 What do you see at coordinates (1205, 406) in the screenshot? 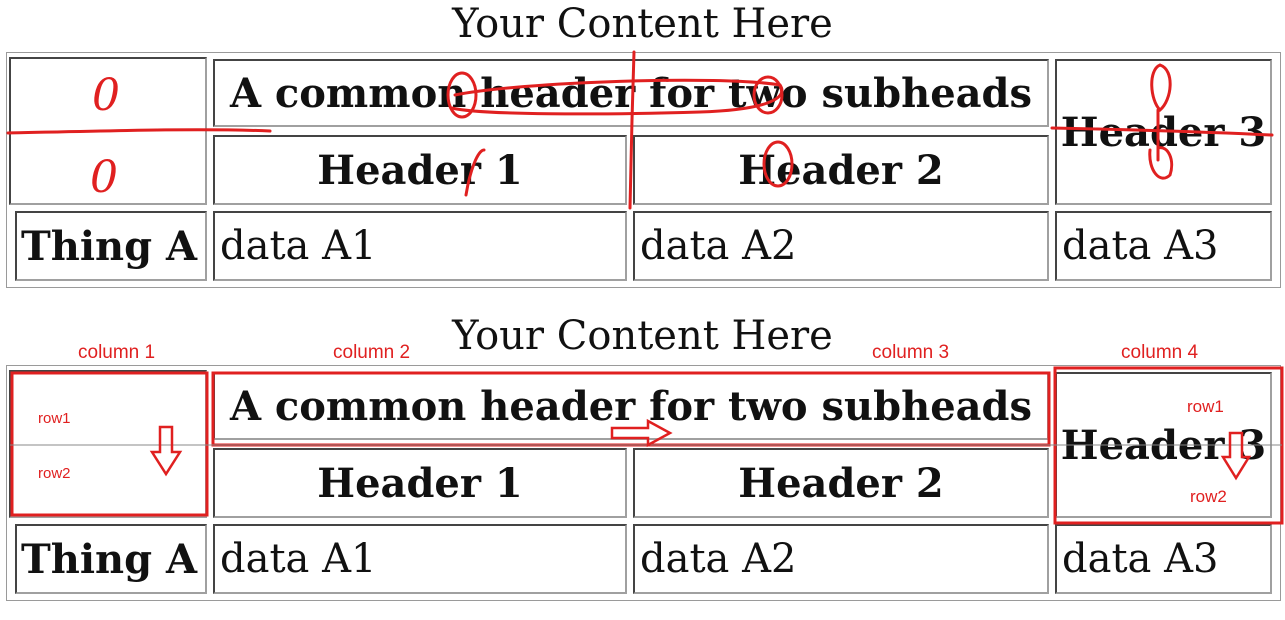
I see `row1-right-label: row1` at bounding box center [1205, 406].